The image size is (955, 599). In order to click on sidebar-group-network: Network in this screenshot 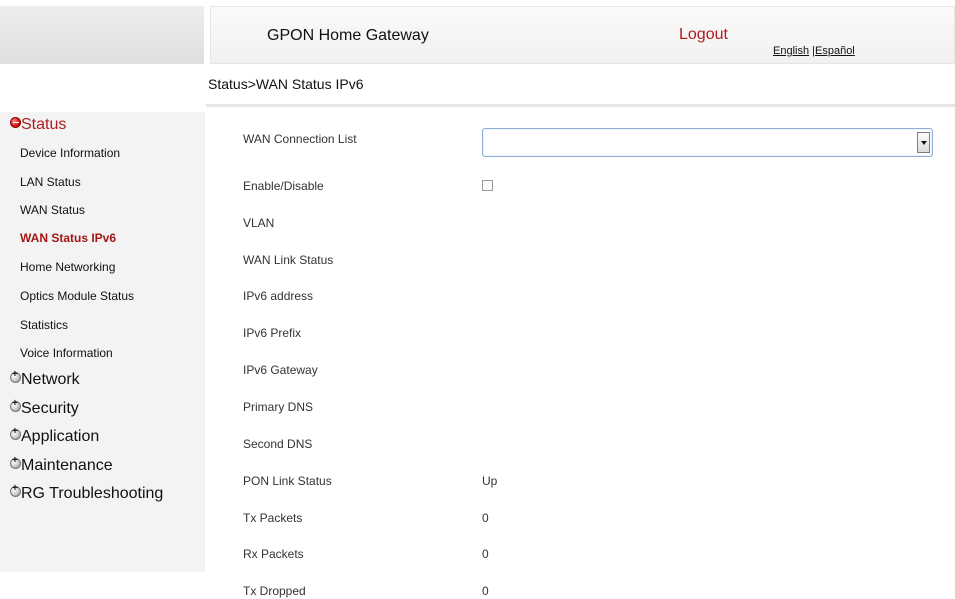, I will do `click(45, 379)`.